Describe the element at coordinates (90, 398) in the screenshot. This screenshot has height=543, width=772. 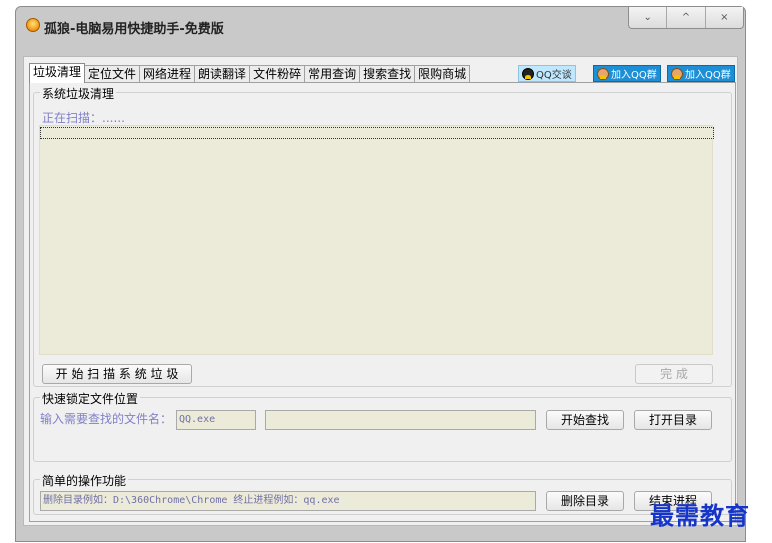
I see `locate-file-group-title: 快速锁定文件位置` at that location.